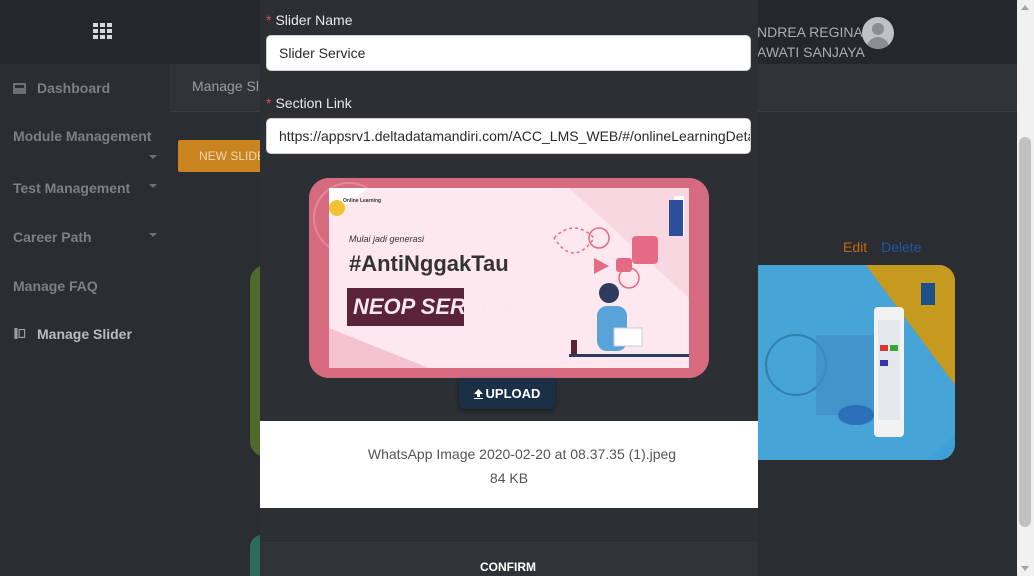  What do you see at coordinates (855, 362) in the screenshot?
I see `slider-card-image` at bounding box center [855, 362].